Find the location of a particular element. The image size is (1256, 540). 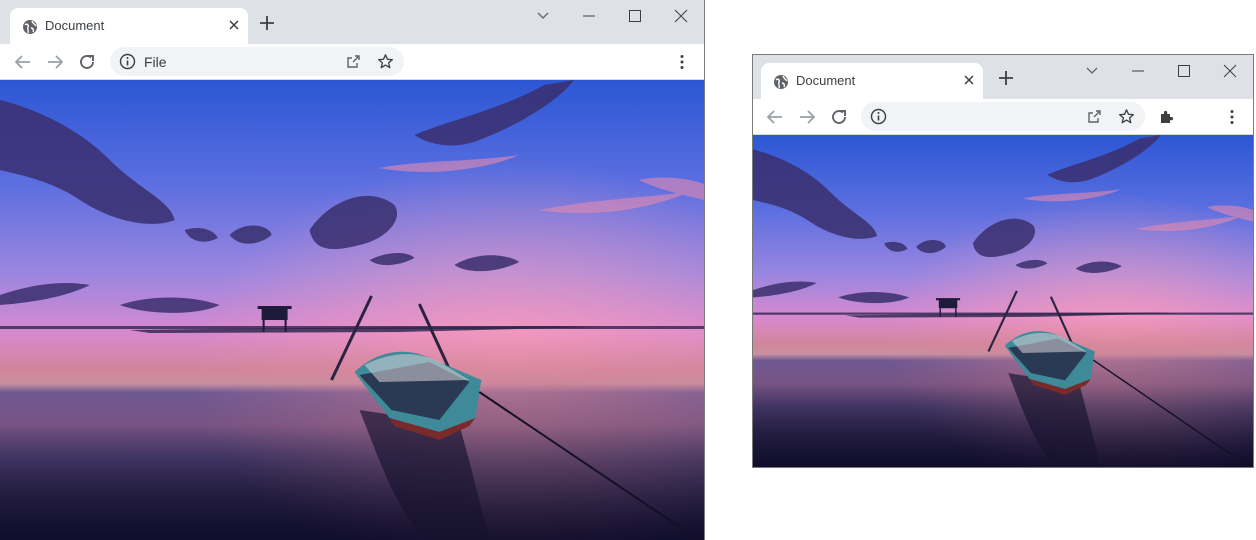

omnibox is located at coordinates (1003, 116).